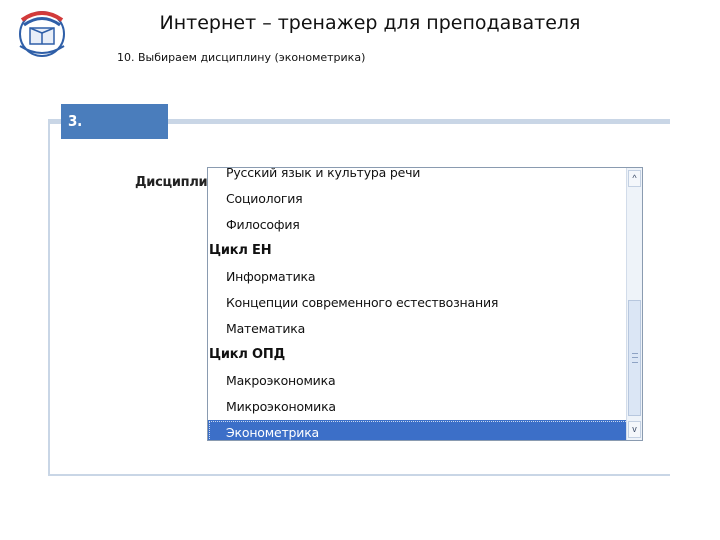  I want to click on list-item: Концепции современного естествознания, so click(418, 303).